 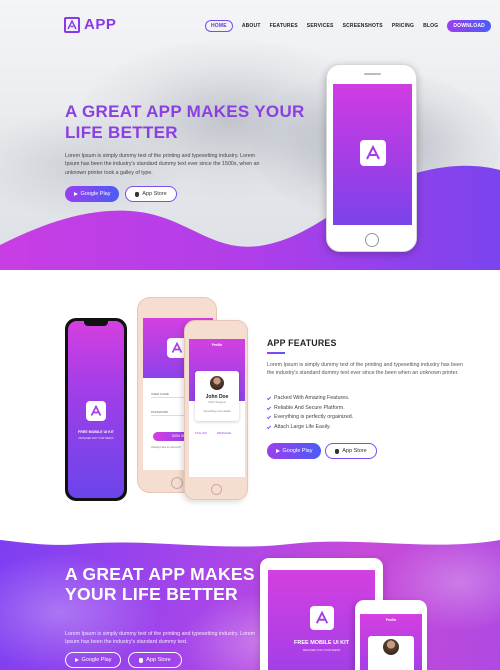 What do you see at coordinates (219, 26) in the screenshot?
I see `nav-item-home: HOME` at bounding box center [219, 26].